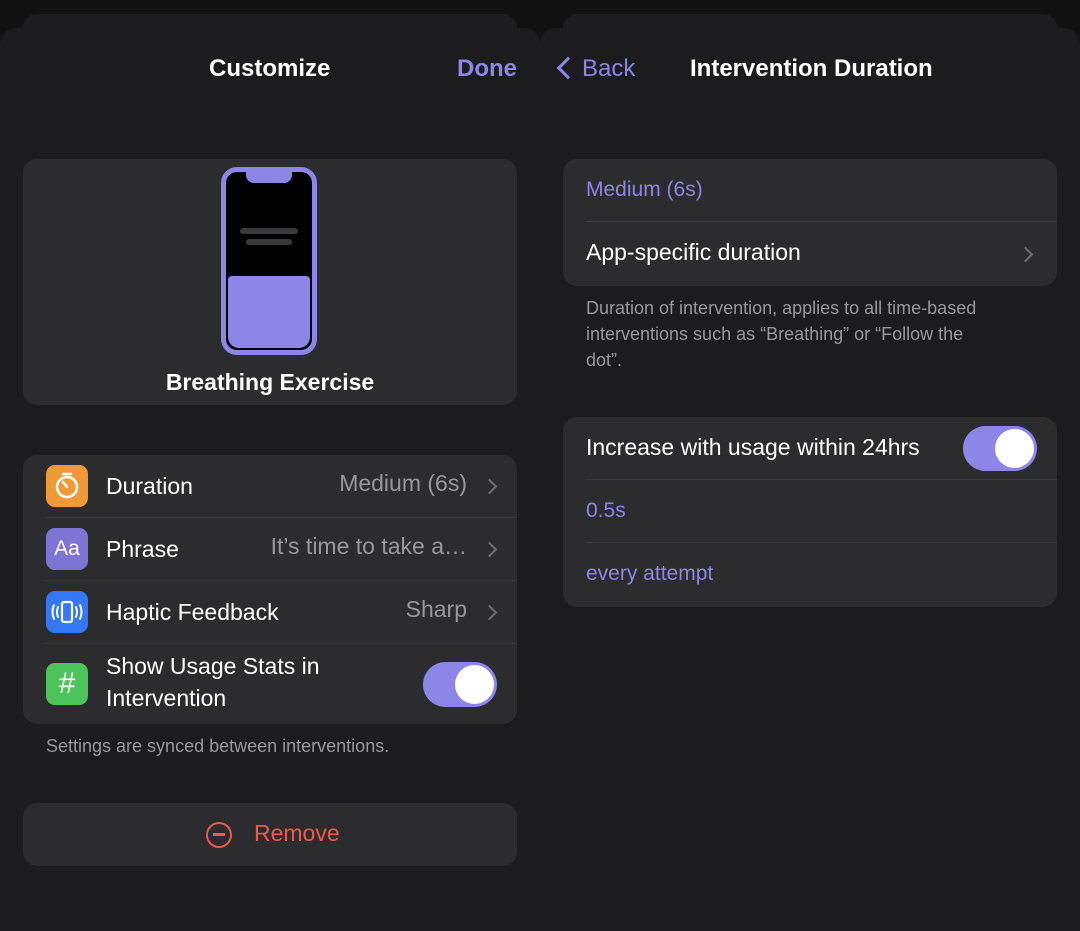 The height and width of the screenshot is (931, 1080). Describe the element at coordinates (460, 684) in the screenshot. I see `show-usage-stats-toggle` at that location.